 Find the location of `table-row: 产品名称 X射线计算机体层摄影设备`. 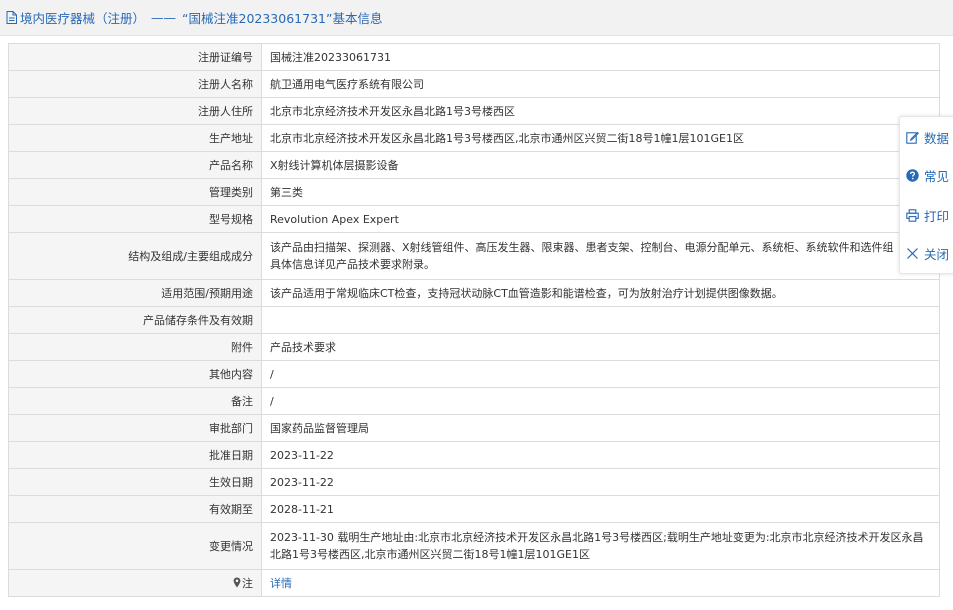

table-row: 产品名称 X射线计算机体层摄影设备 is located at coordinates (474, 165).